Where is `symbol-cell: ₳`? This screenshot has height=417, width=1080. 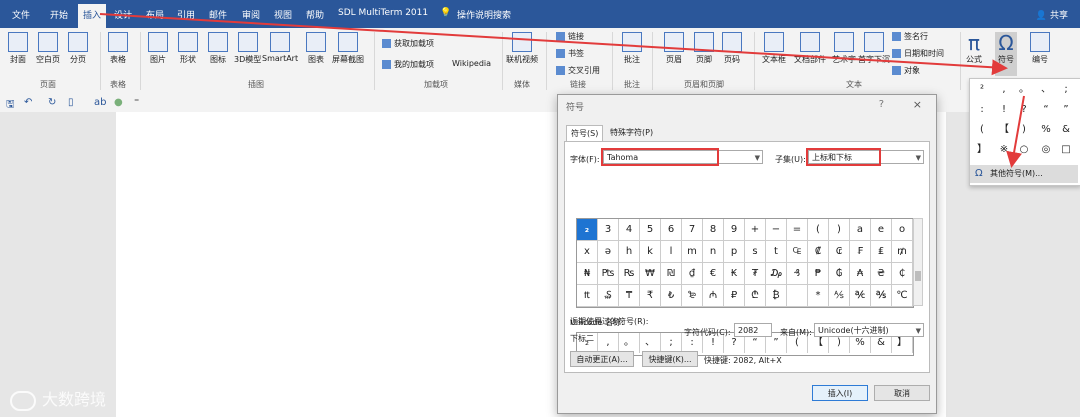
symbol-cell: ₳ is located at coordinates (860, 274).